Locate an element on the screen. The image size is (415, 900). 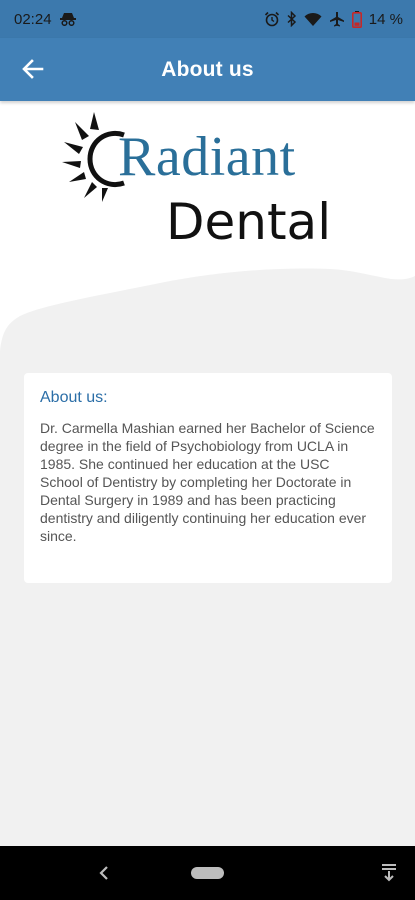
system-nav-bar is located at coordinates (207, 873).